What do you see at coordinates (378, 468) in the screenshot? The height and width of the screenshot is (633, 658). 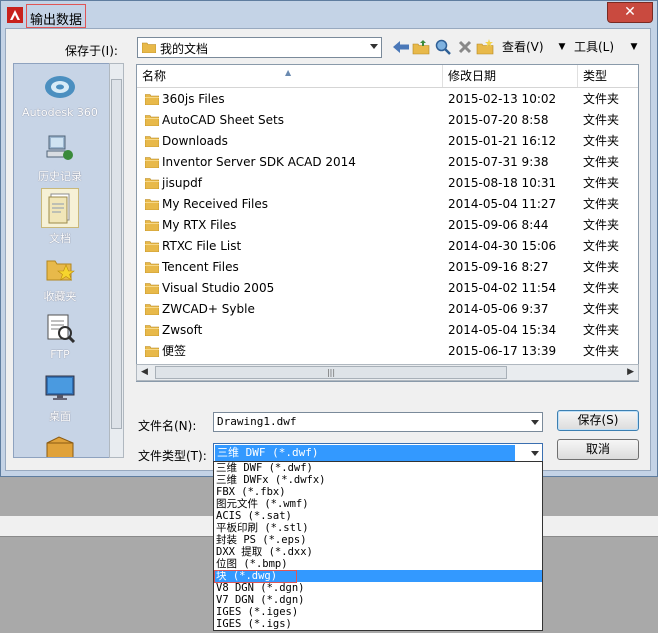 I see `filetype-option: 三维 DWF (*.dwf)` at bounding box center [378, 468].